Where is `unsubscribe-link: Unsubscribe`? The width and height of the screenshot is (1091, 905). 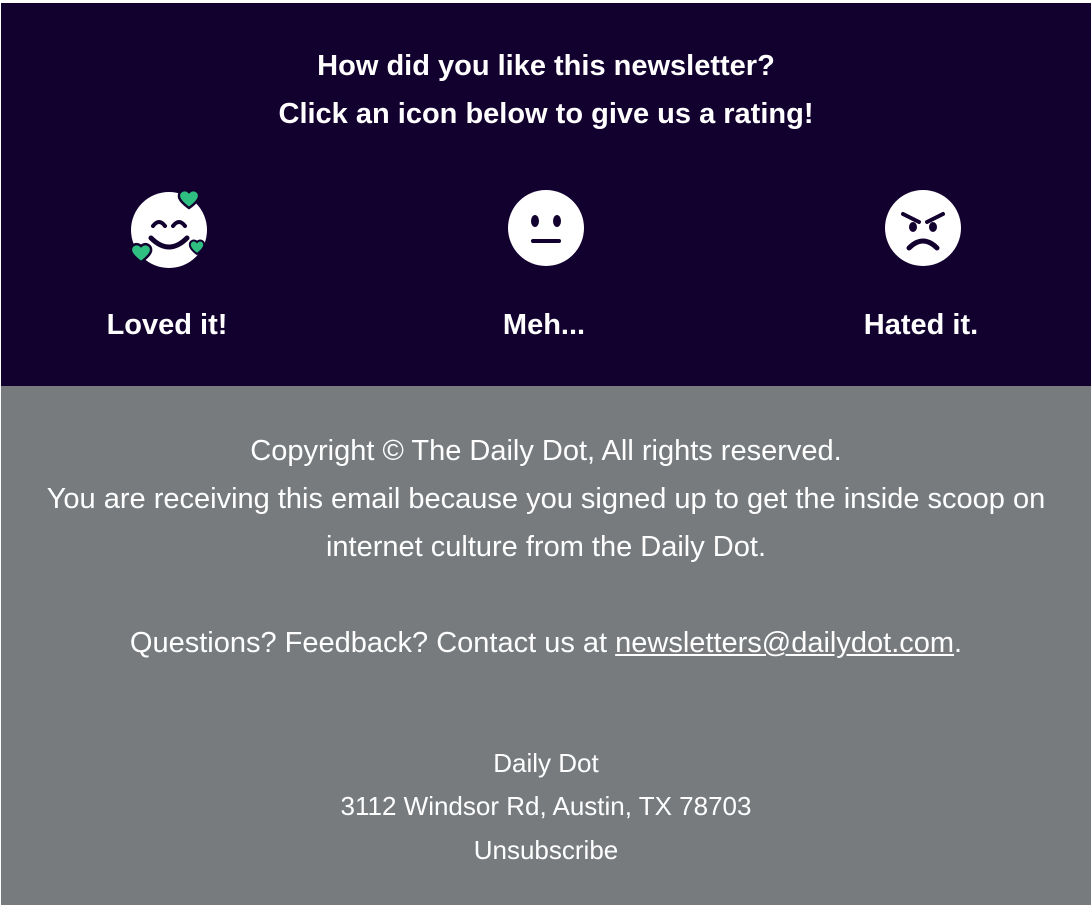
unsubscribe-link: Unsubscribe is located at coordinates (546, 850).